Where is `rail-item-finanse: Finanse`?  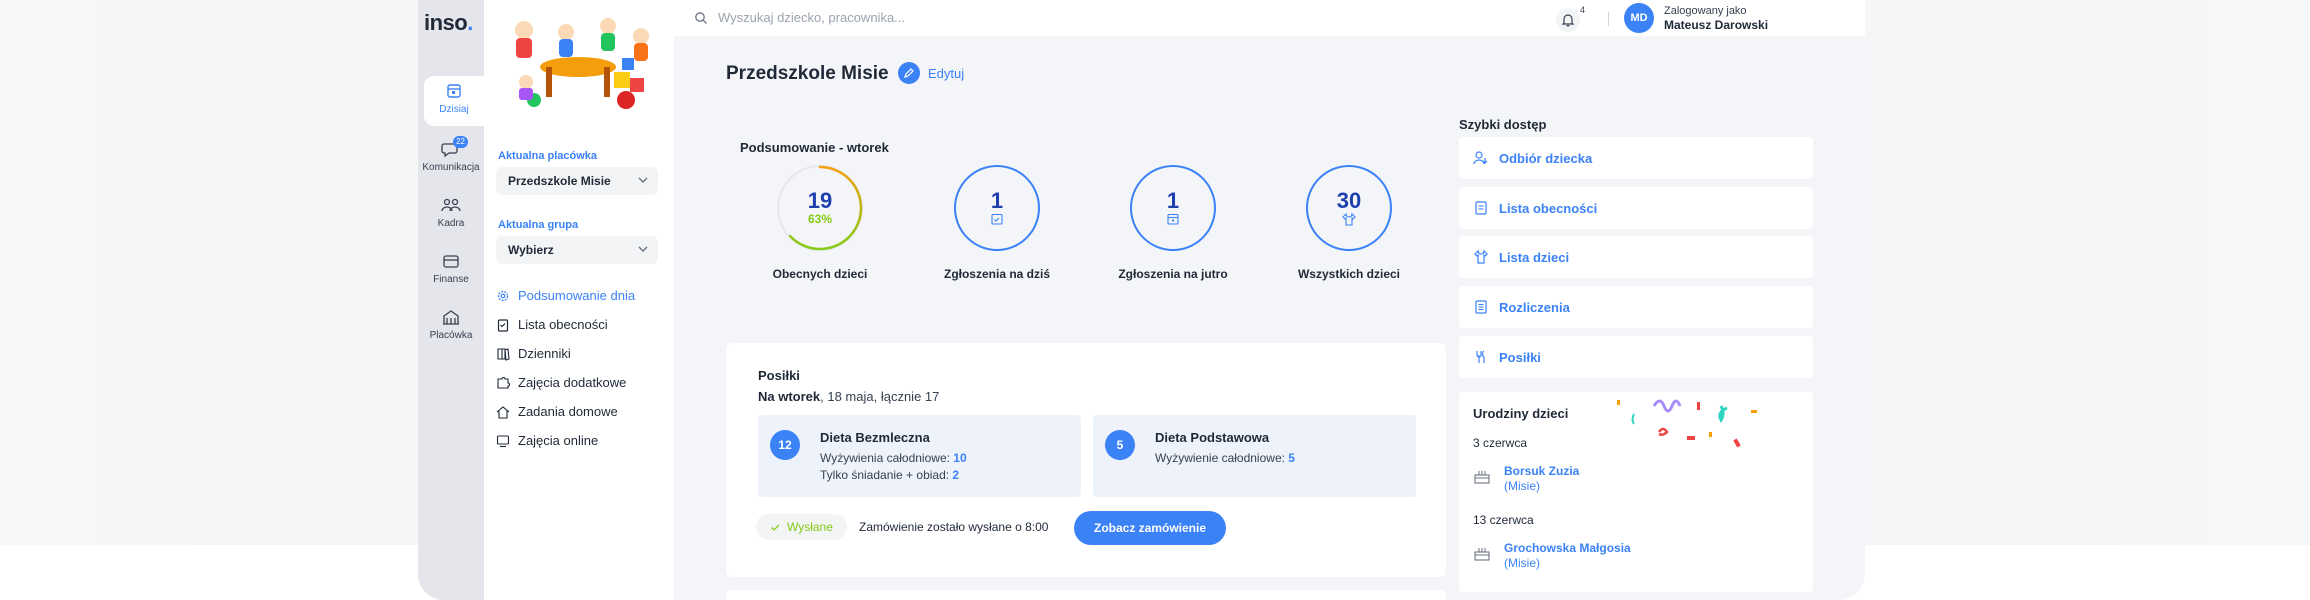
rail-item-finanse: Finanse is located at coordinates (451, 268).